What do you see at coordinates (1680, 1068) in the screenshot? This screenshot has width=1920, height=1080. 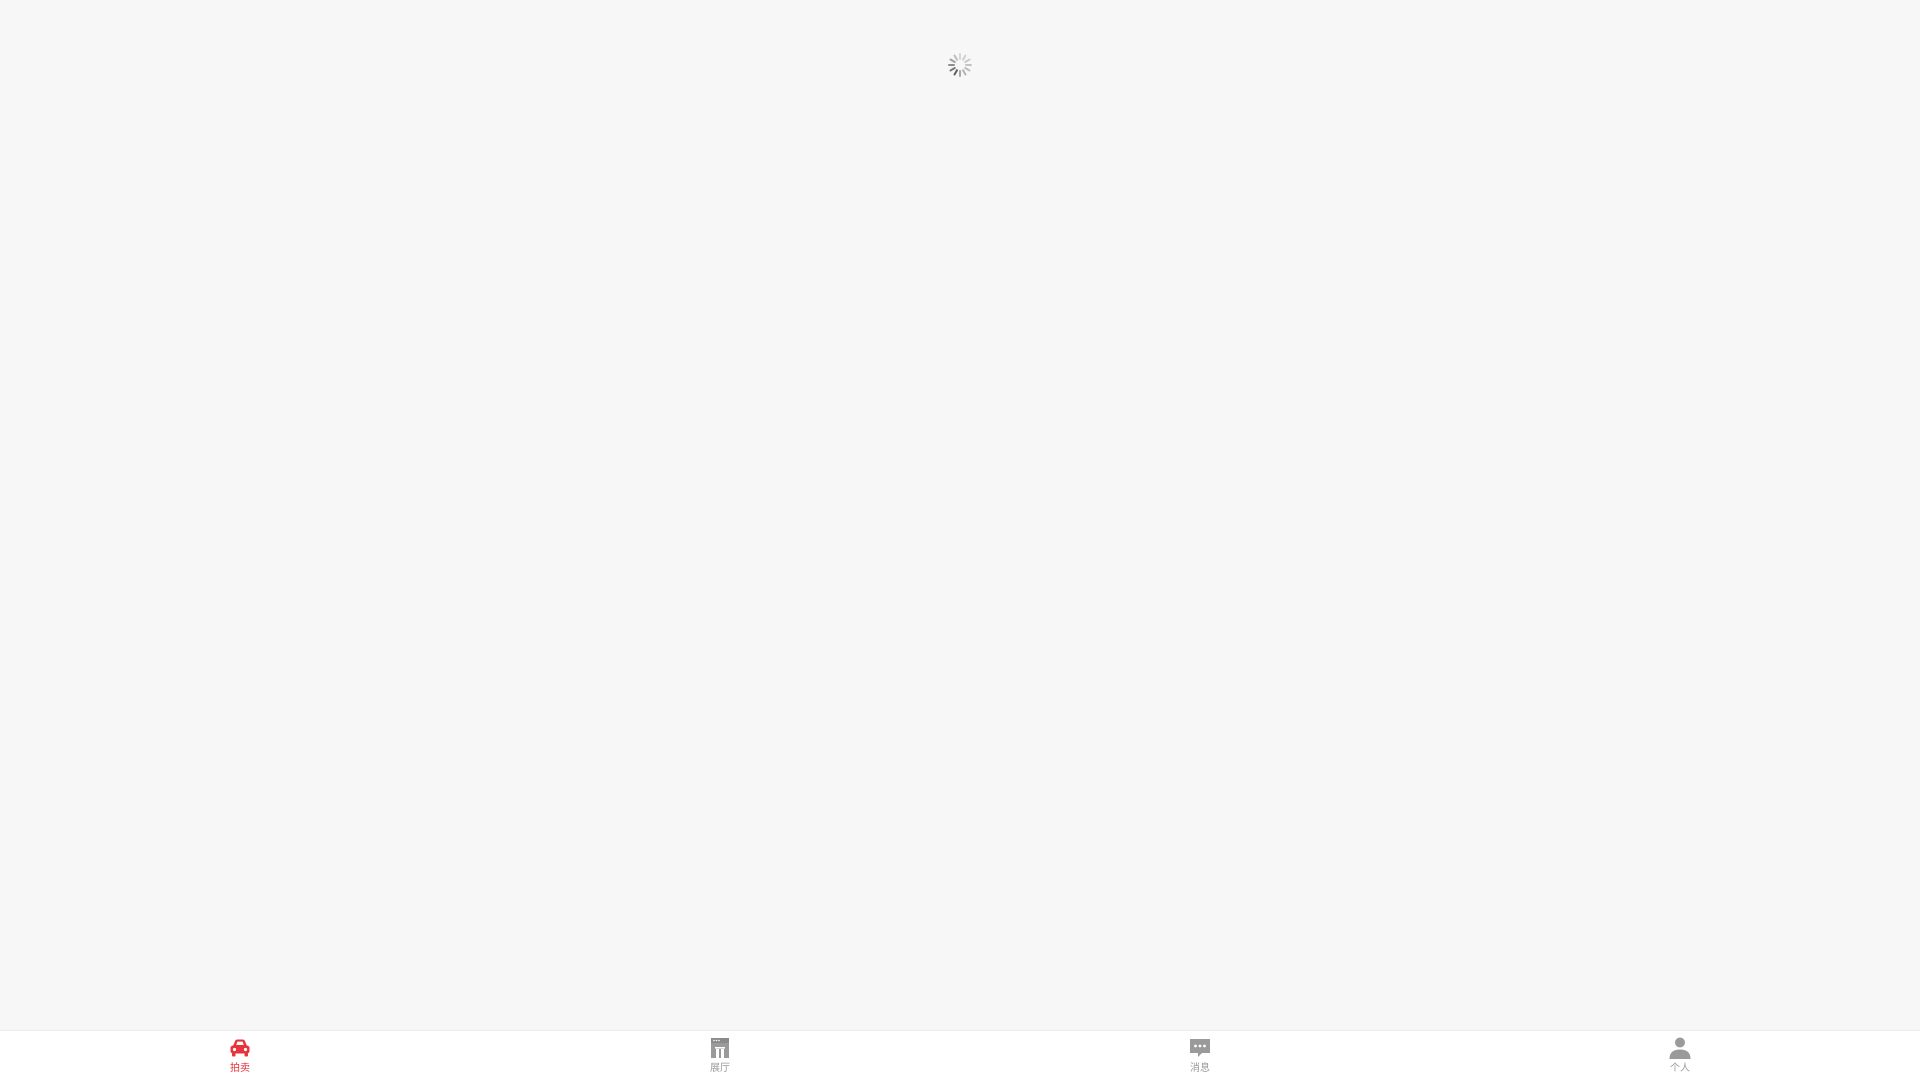 I see `tab-profile-label: 个人` at bounding box center [1680, 1068].